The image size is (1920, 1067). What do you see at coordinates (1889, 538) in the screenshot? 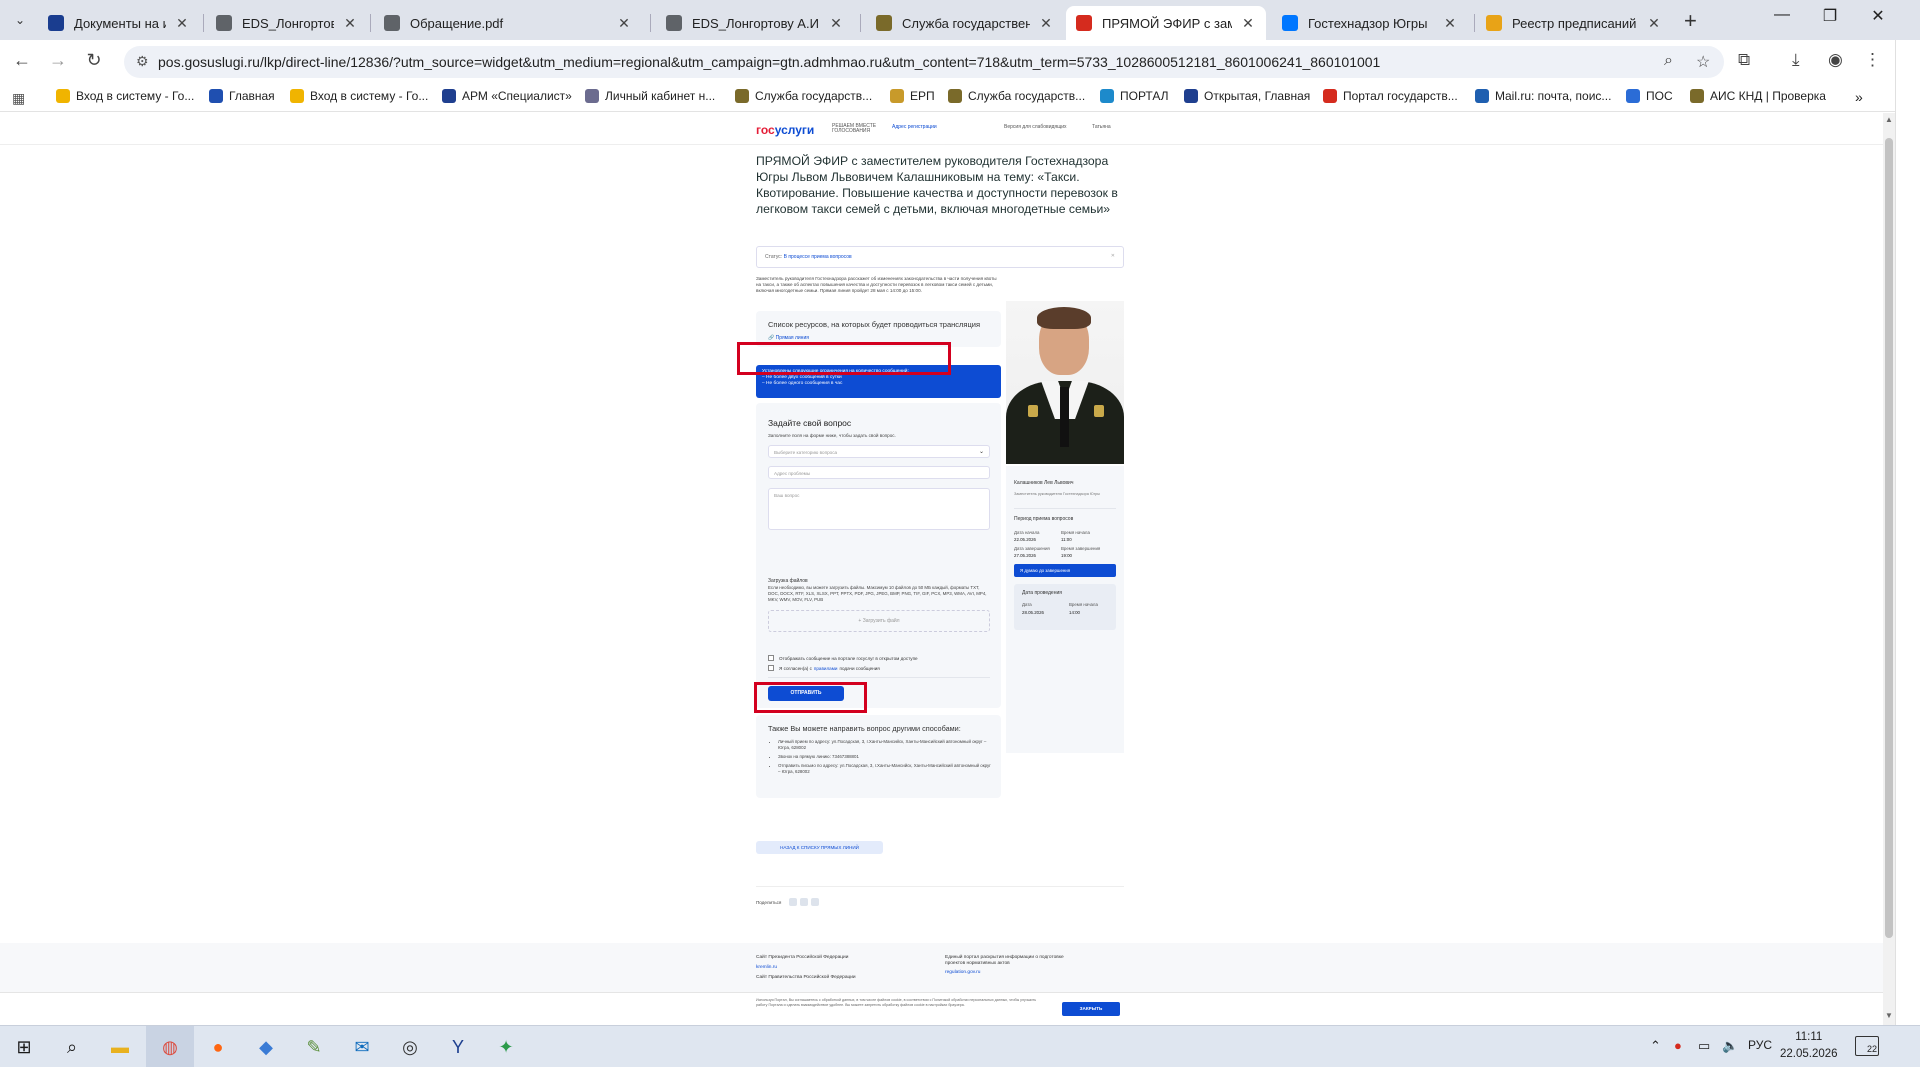
I see `scrollbar-thumb` at bounding box center [1889, 538].